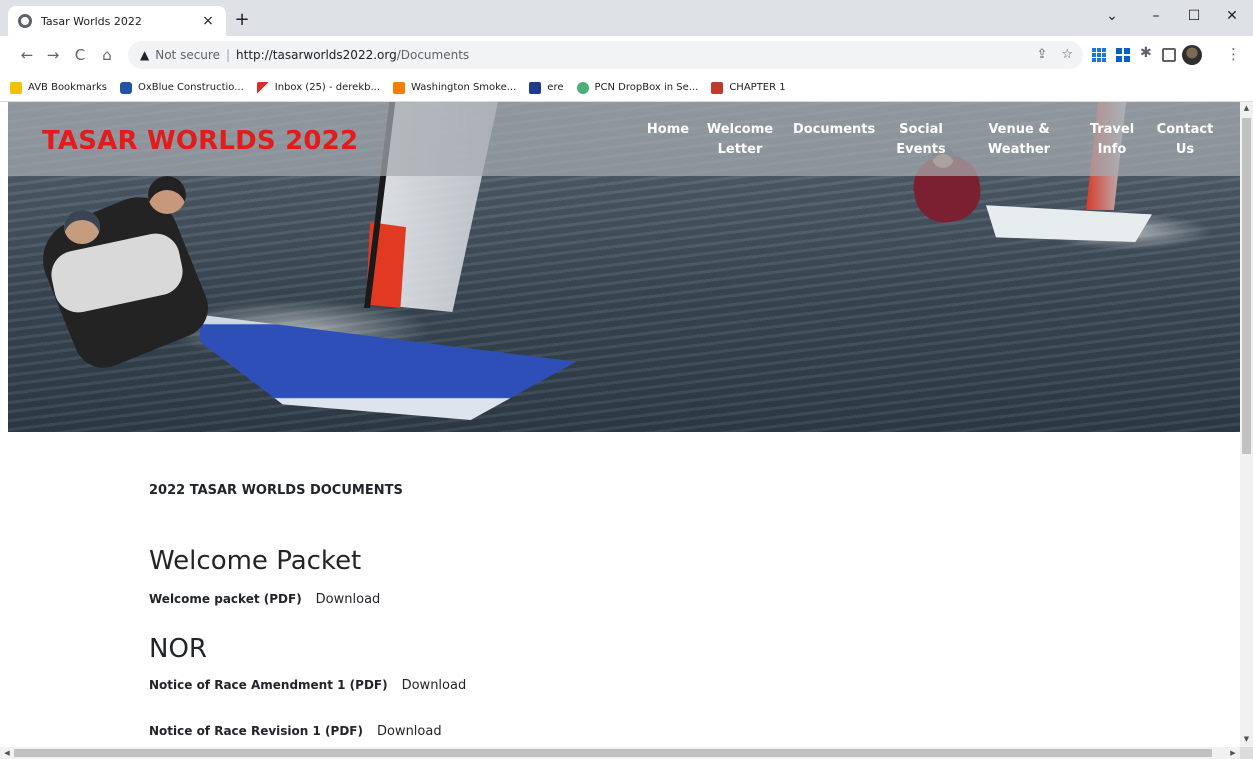 The image size is (1253, 759). I want to click on nav-travel-info: Travel Info, so click(1112, 140).